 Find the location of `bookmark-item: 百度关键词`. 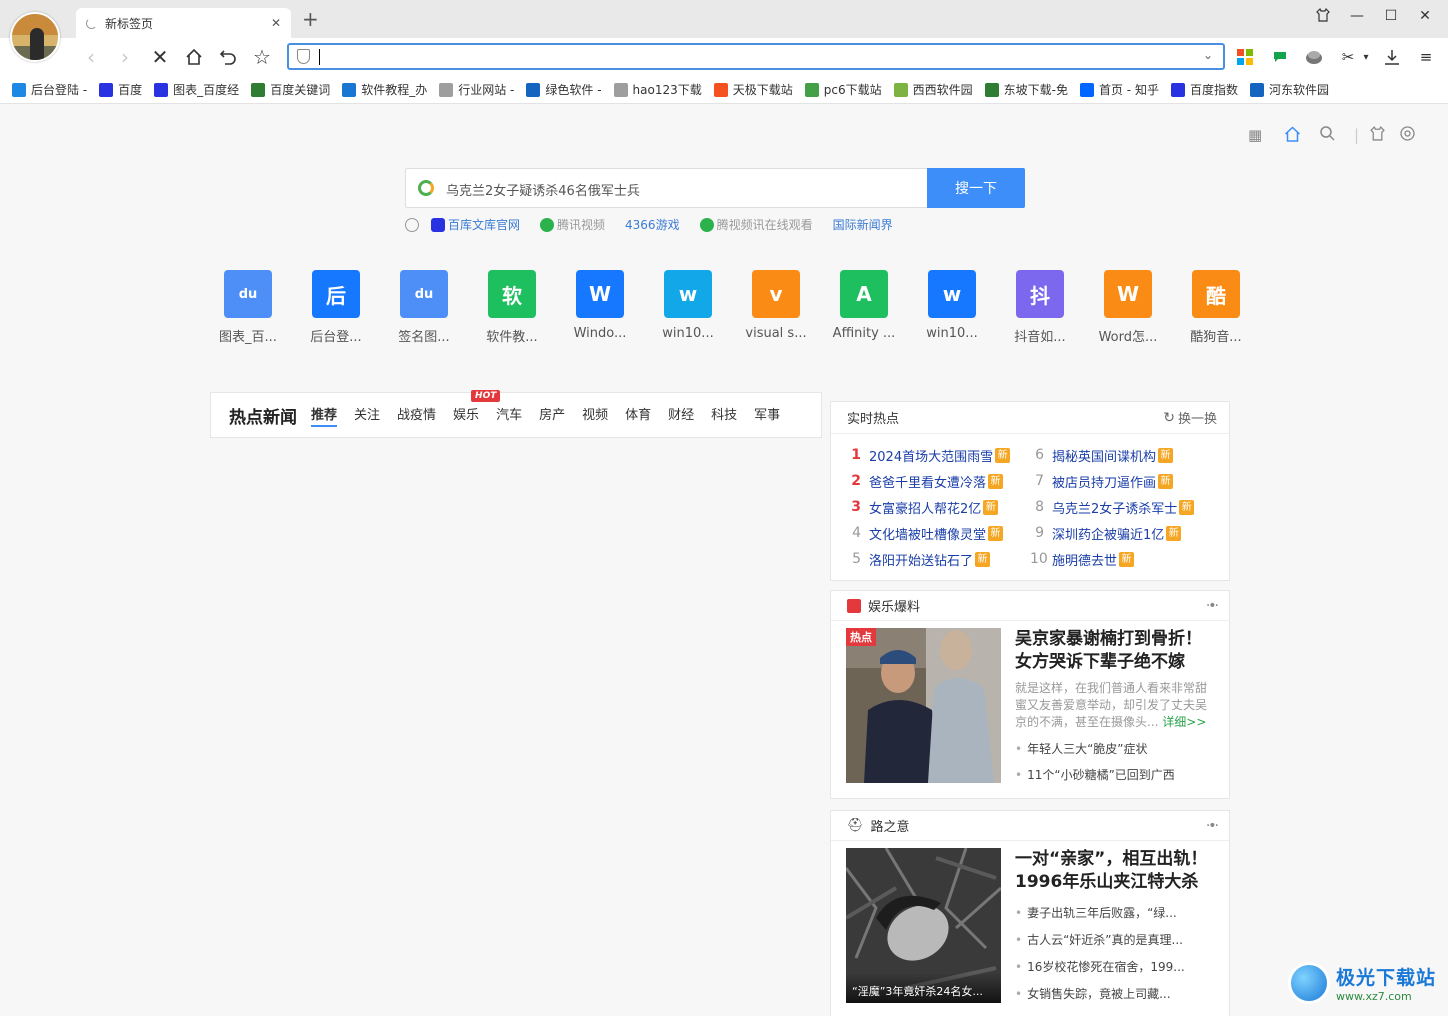

bookmark-item: 百度关键词 is located at coordinates (290, 89).